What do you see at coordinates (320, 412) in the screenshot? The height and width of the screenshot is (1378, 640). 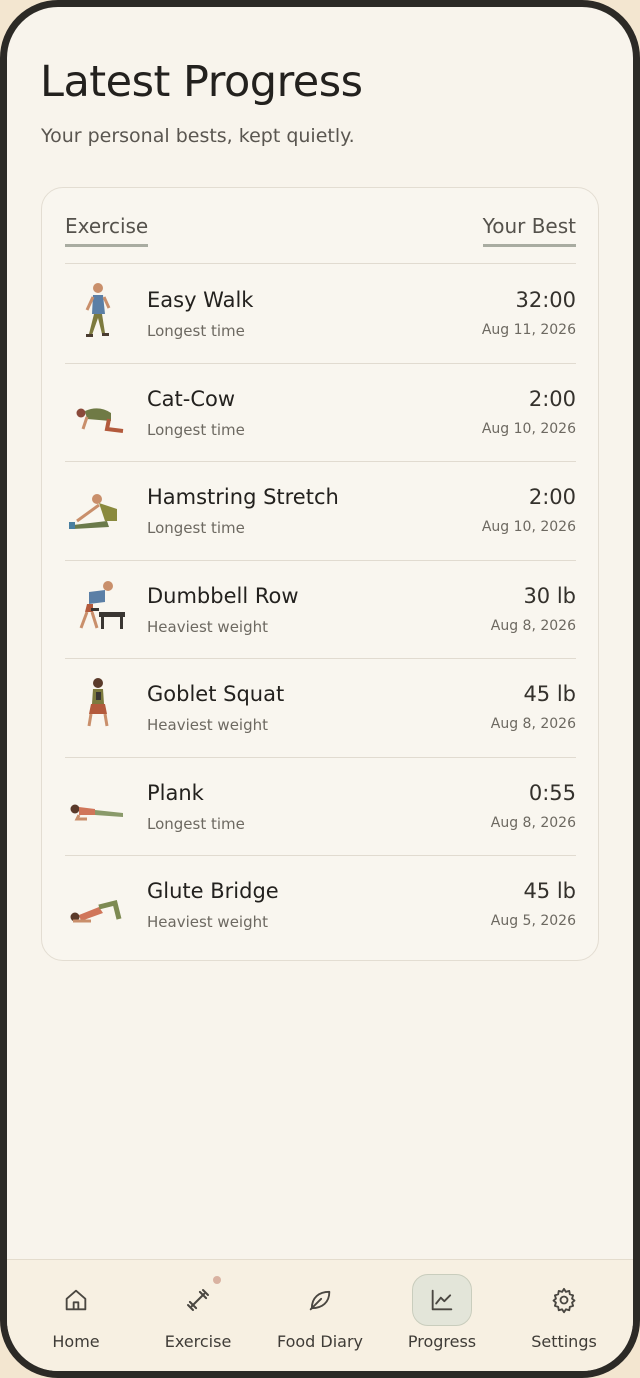 I see `table-row: Cat-Cow Longest time 2:00 Aug 10, 2026` at bounding box center [320, 412].